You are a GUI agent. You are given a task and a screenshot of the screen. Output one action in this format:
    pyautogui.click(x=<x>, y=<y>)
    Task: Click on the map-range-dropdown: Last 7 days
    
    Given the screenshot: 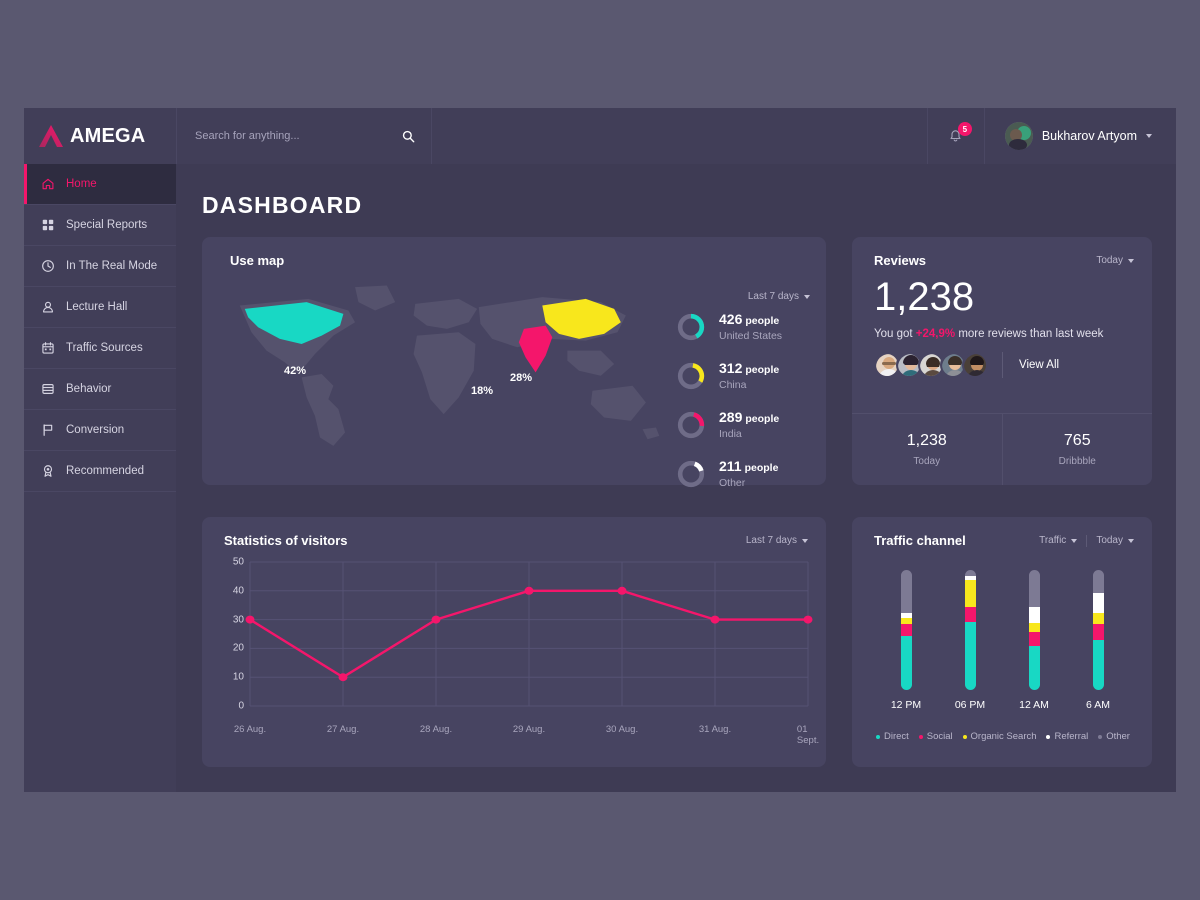 What is the action you would take?
    pyautogui.click(x=779, y=296)
    